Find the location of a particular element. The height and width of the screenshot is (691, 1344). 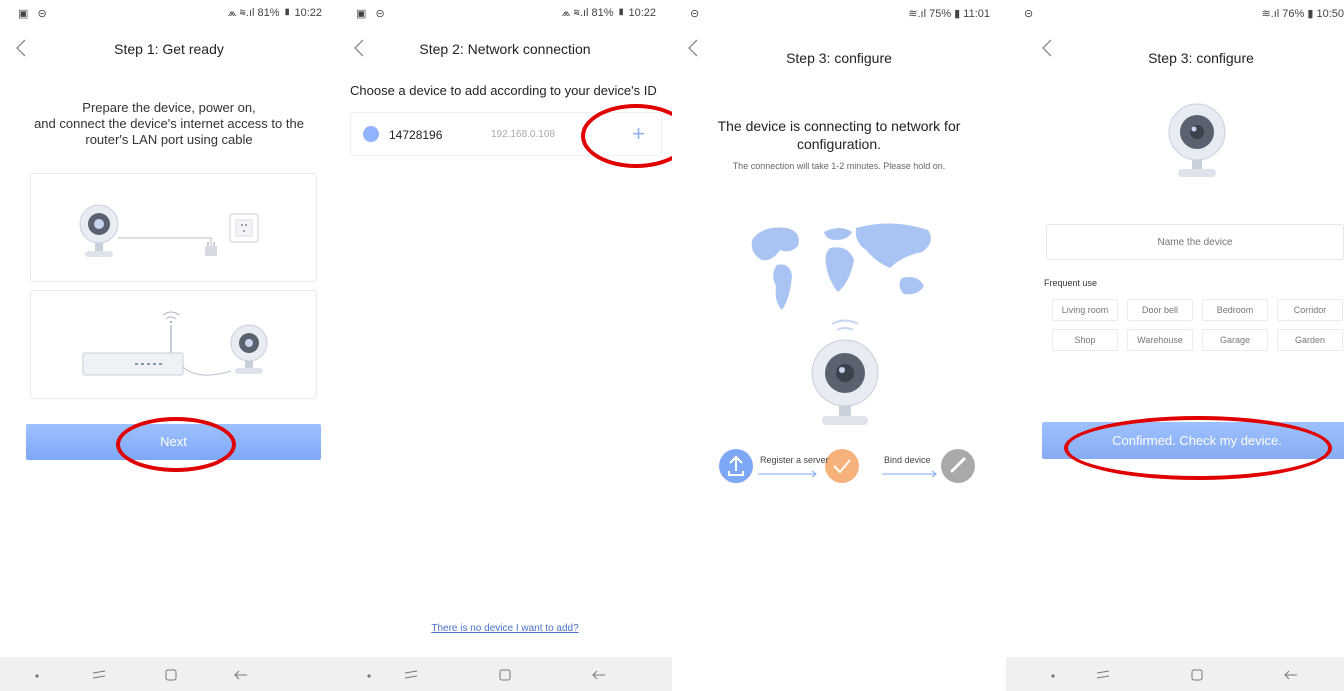

chip-warehouse: Warehouse is located at coordinates (1160, 340).